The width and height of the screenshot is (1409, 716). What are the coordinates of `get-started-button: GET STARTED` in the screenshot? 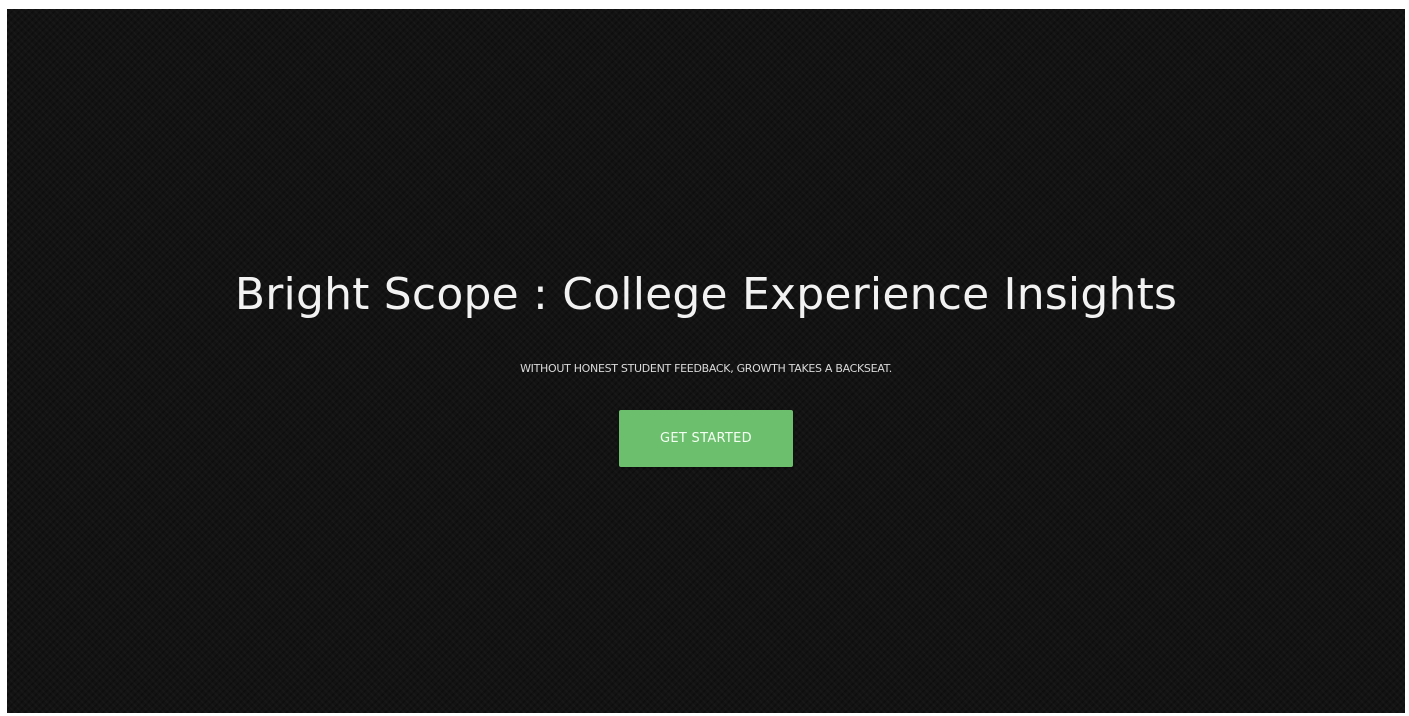 It's located at (706, 438).